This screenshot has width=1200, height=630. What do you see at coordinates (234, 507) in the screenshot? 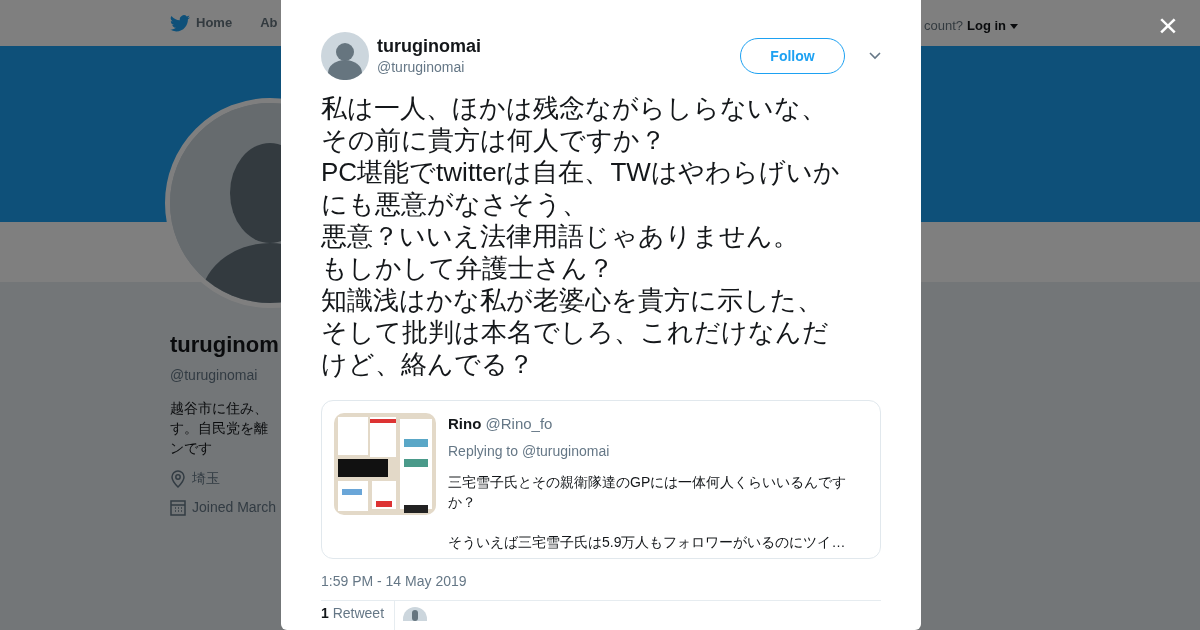
I see `profile-joined-date: Joined March` at bounding box center [234, 507].